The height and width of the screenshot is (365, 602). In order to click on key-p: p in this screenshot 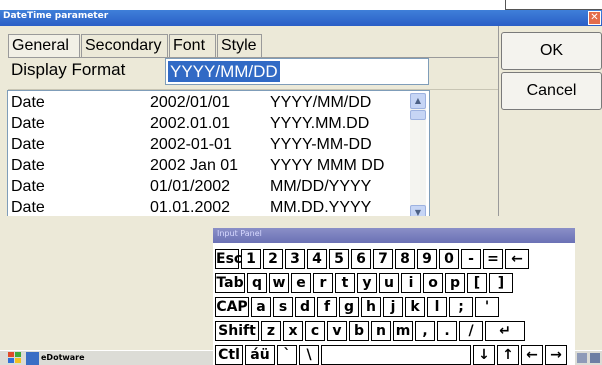, I will do `click(455, 283)`.